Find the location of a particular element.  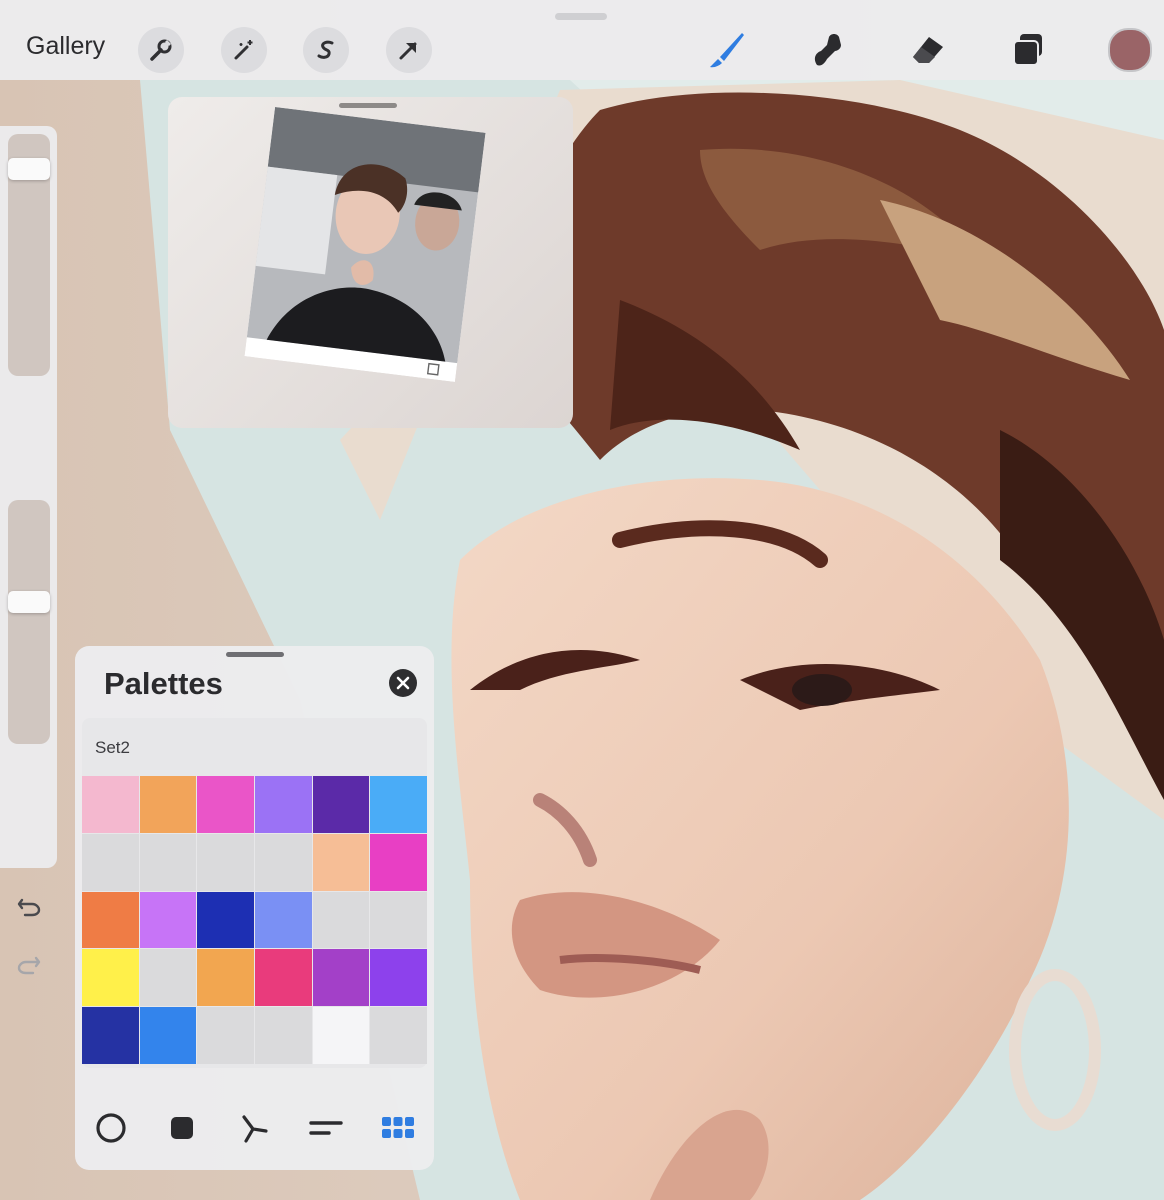

harmony-icon is located at coordinates (255, 1129).